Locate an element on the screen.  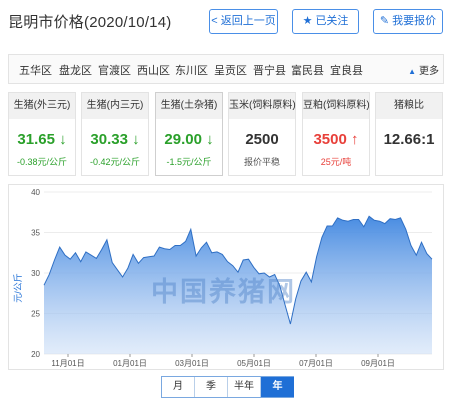
range-tabs: 月 季 半年 年 is located at coordinates (227, 387).